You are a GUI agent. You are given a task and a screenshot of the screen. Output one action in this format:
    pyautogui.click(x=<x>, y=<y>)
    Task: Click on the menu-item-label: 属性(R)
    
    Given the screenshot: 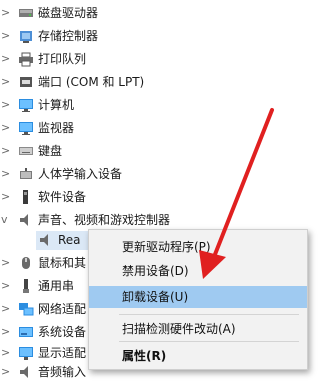 What is the action you would take?
    pyautogui.click(x=144, y=356)
    